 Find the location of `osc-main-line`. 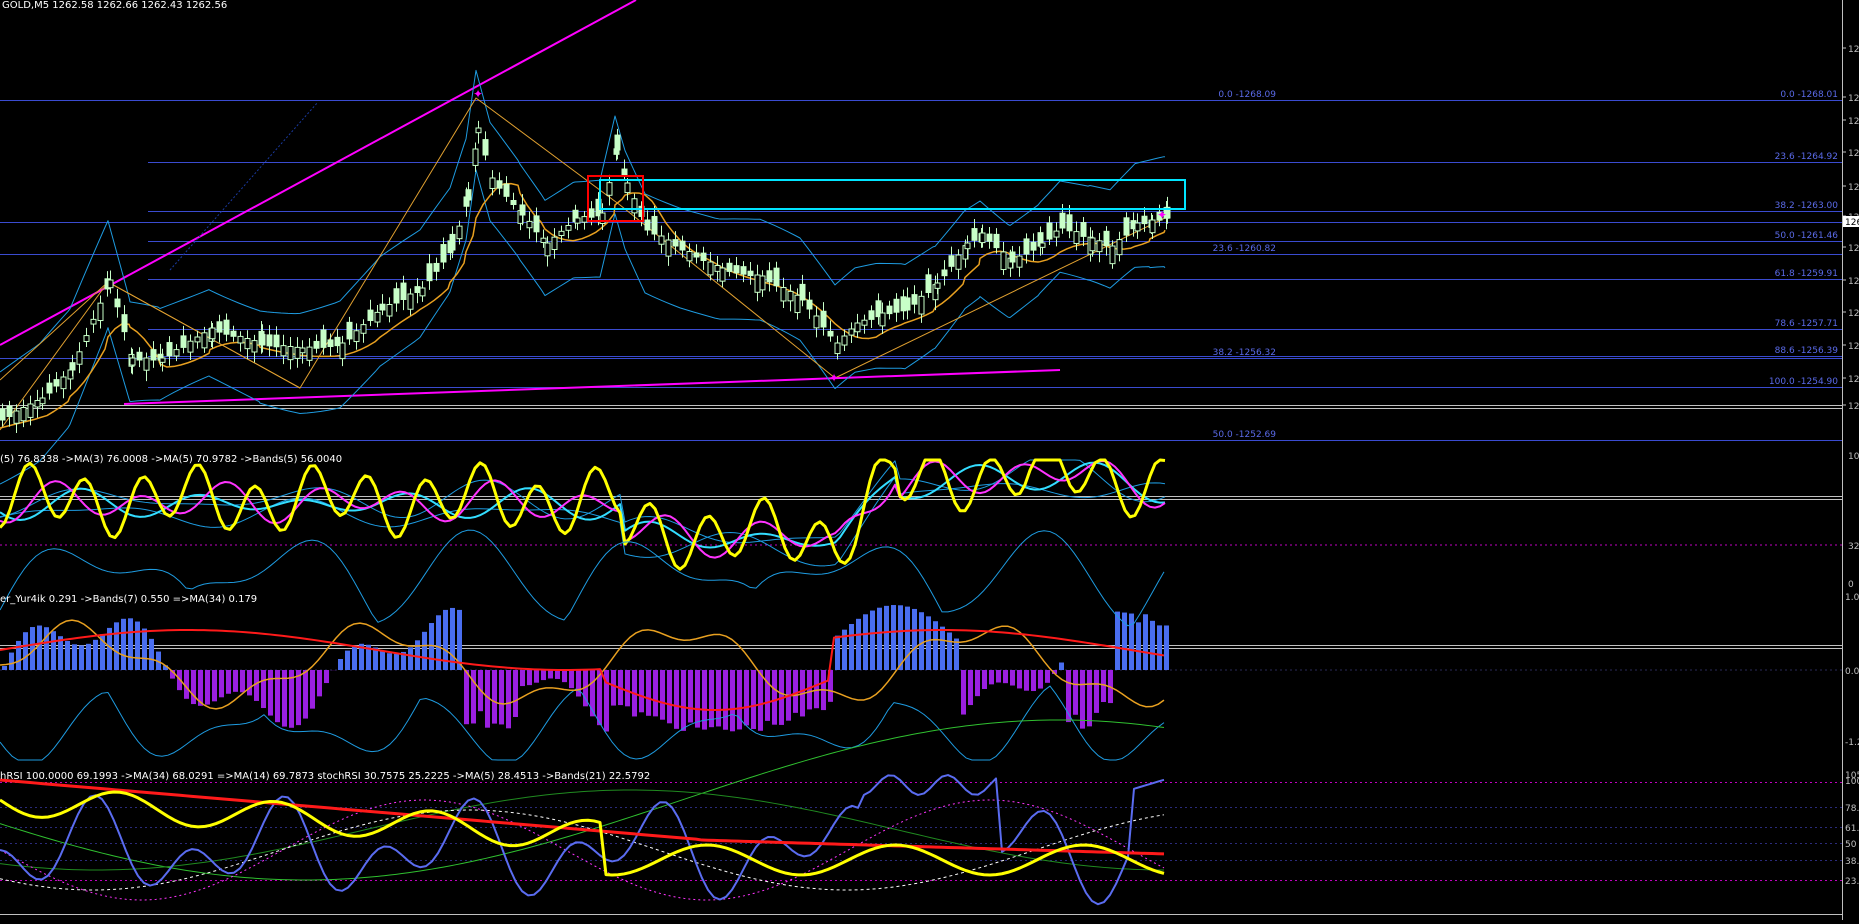

osc-main-line is located at coordinates (582, 514).